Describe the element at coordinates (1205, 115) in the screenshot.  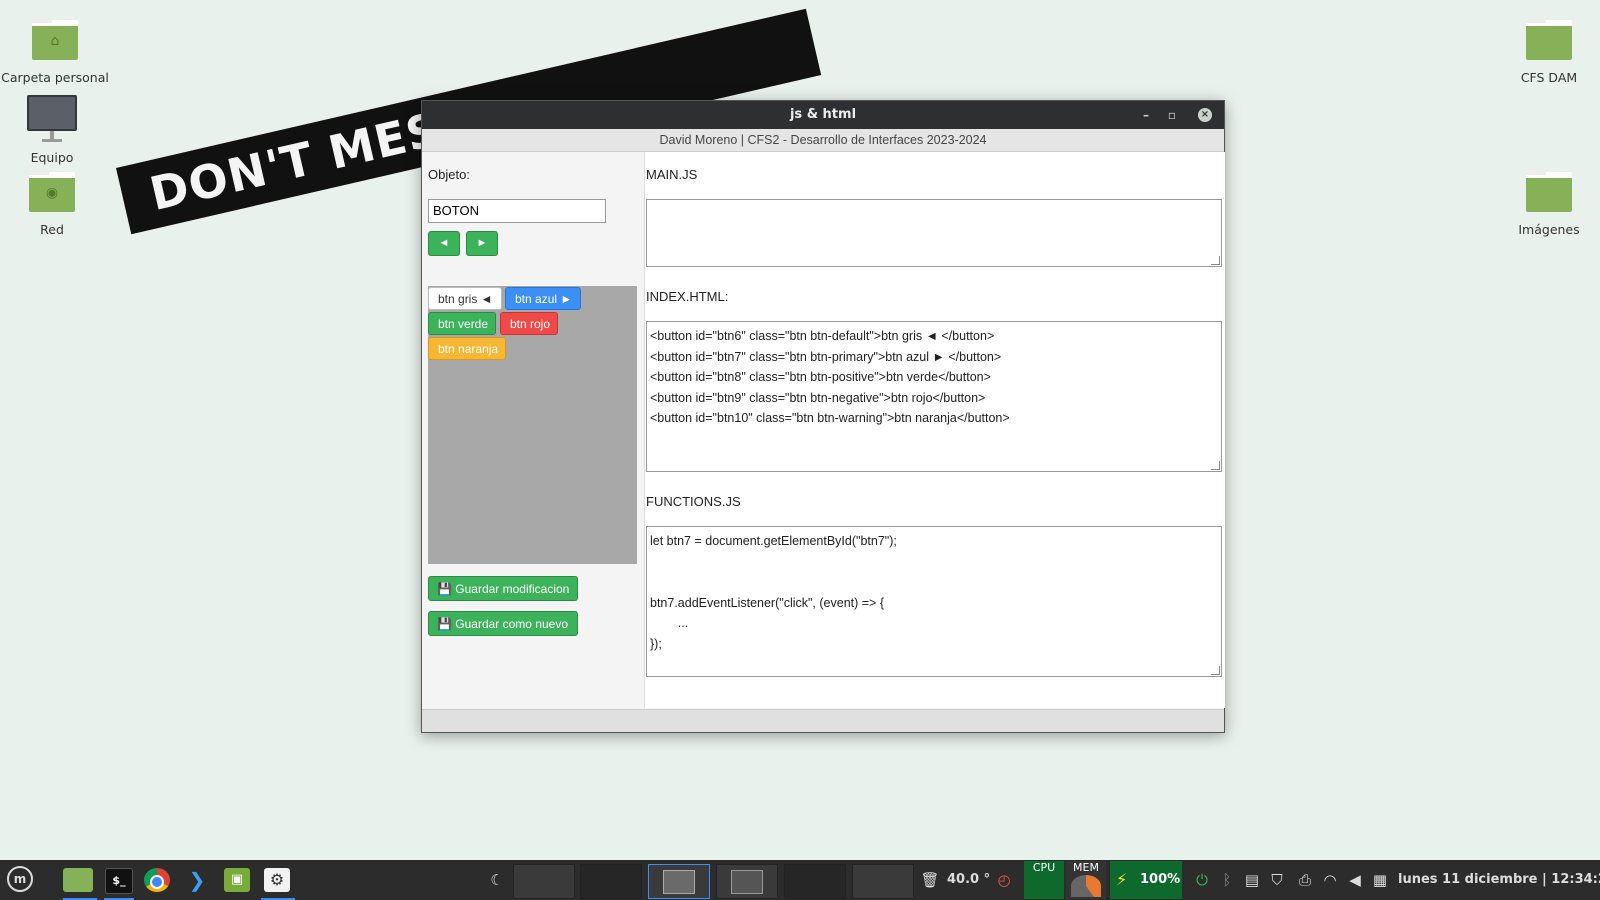
I see `close-button: ×` at that location.